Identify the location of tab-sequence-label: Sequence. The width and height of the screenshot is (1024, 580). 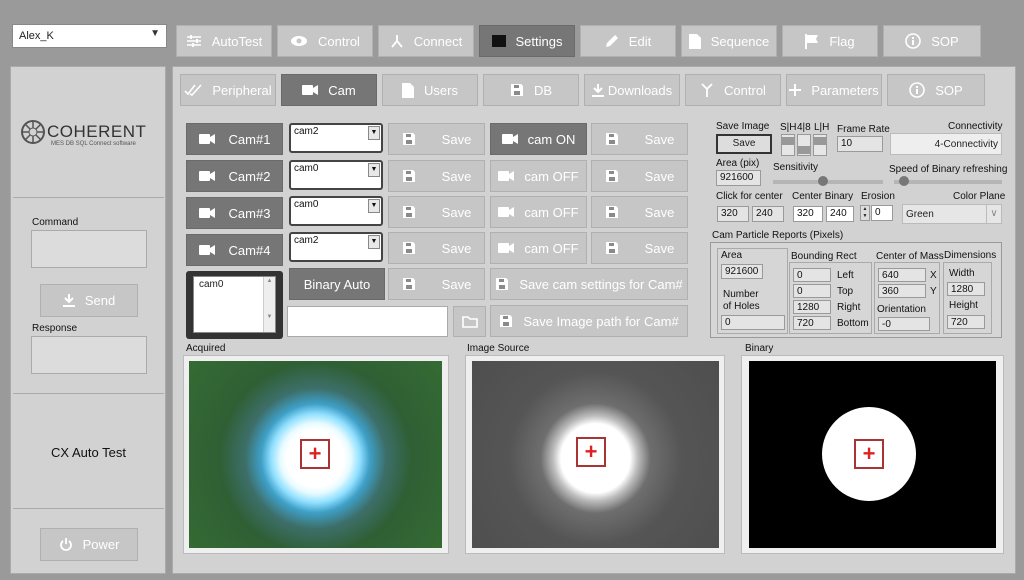
(740, 41).